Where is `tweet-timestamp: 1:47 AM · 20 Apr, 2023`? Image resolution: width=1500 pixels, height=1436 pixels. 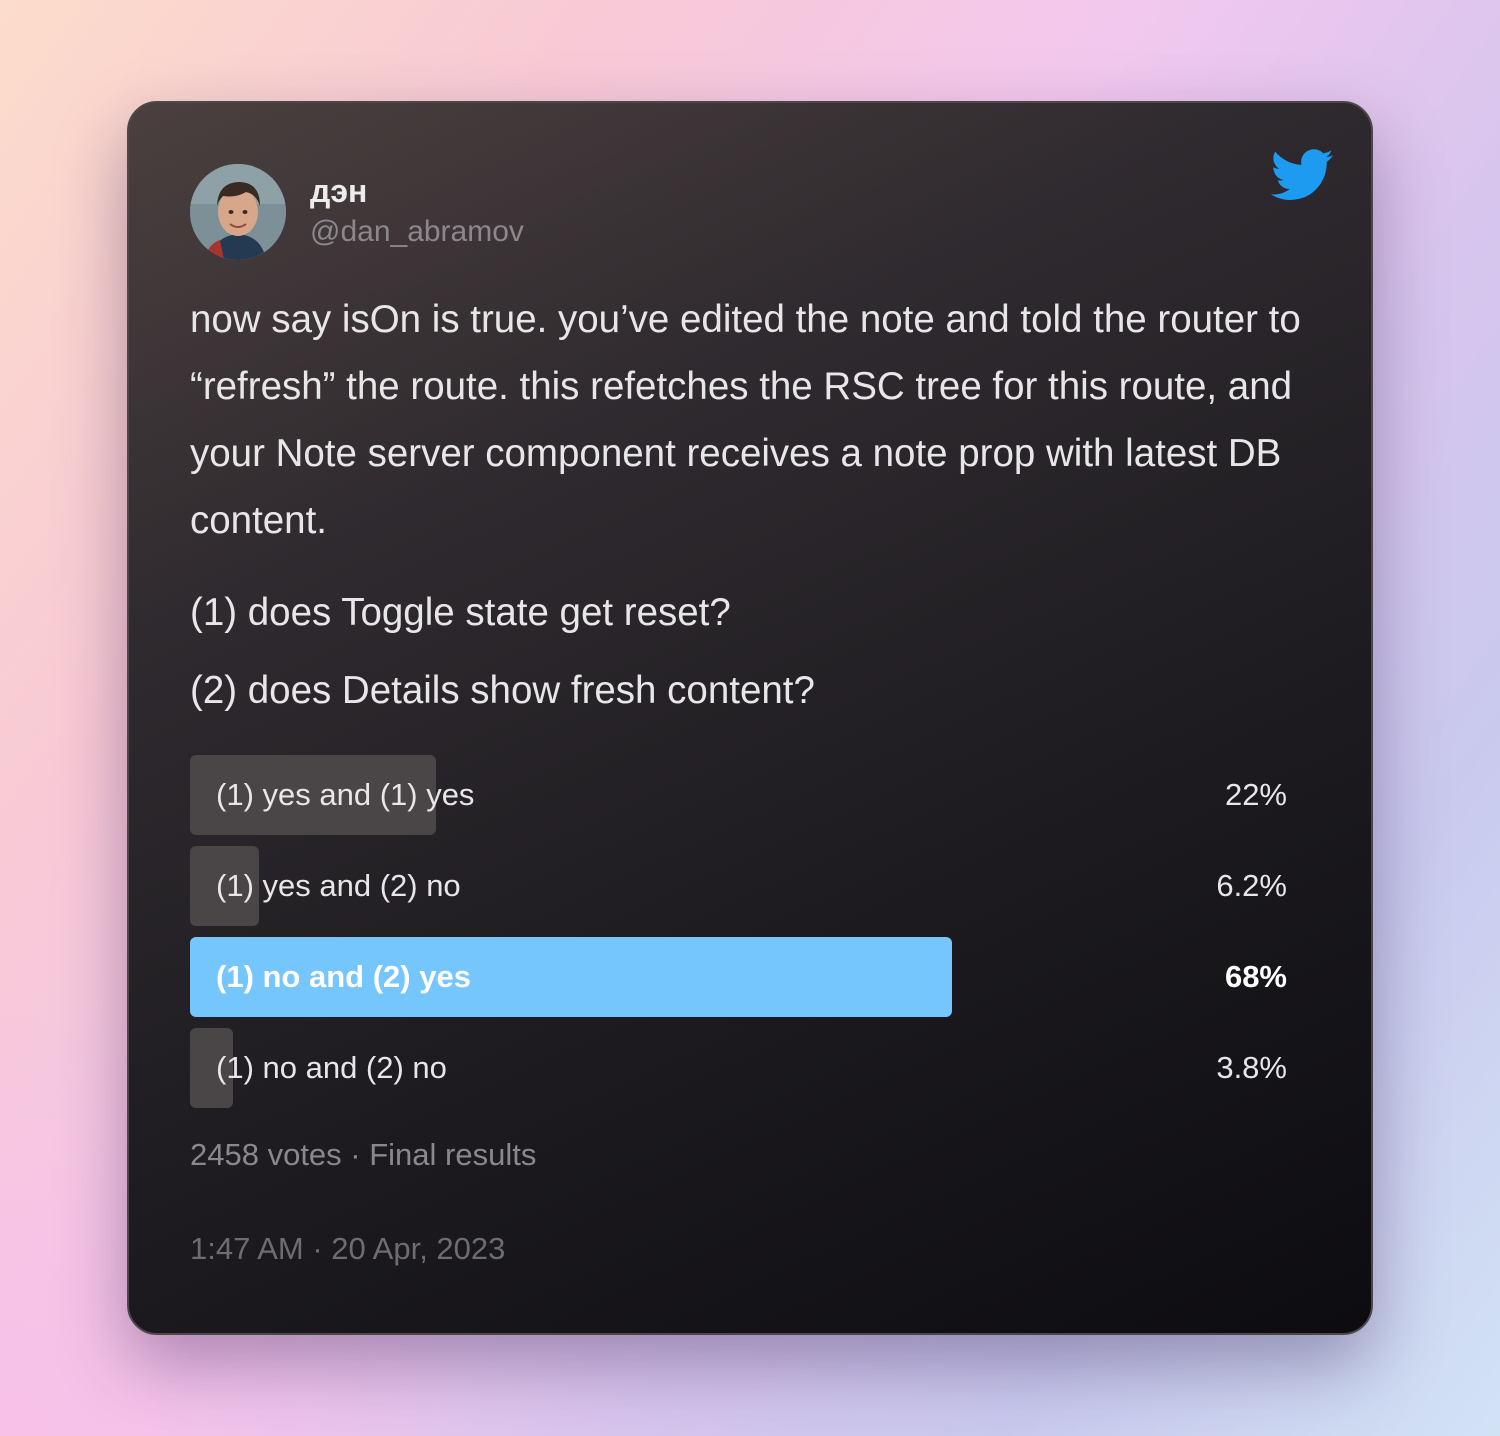
tweet-timestamp: 1:47 AM · 20 Apr, 2023 is located at coordinates (347, 1248).